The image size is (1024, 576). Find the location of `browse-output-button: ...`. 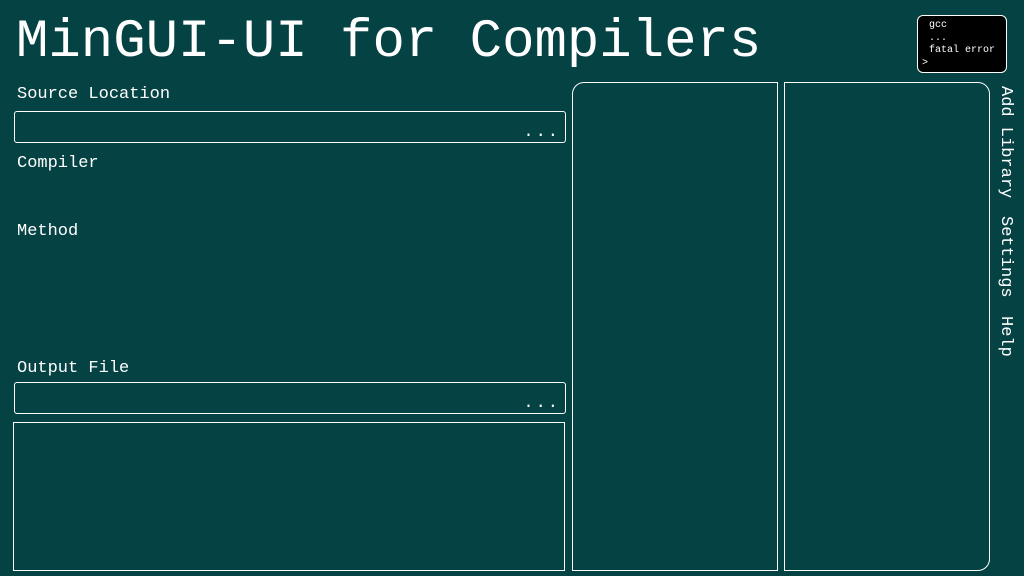

browse-output-button: ... is located at coordinates (541, 404).